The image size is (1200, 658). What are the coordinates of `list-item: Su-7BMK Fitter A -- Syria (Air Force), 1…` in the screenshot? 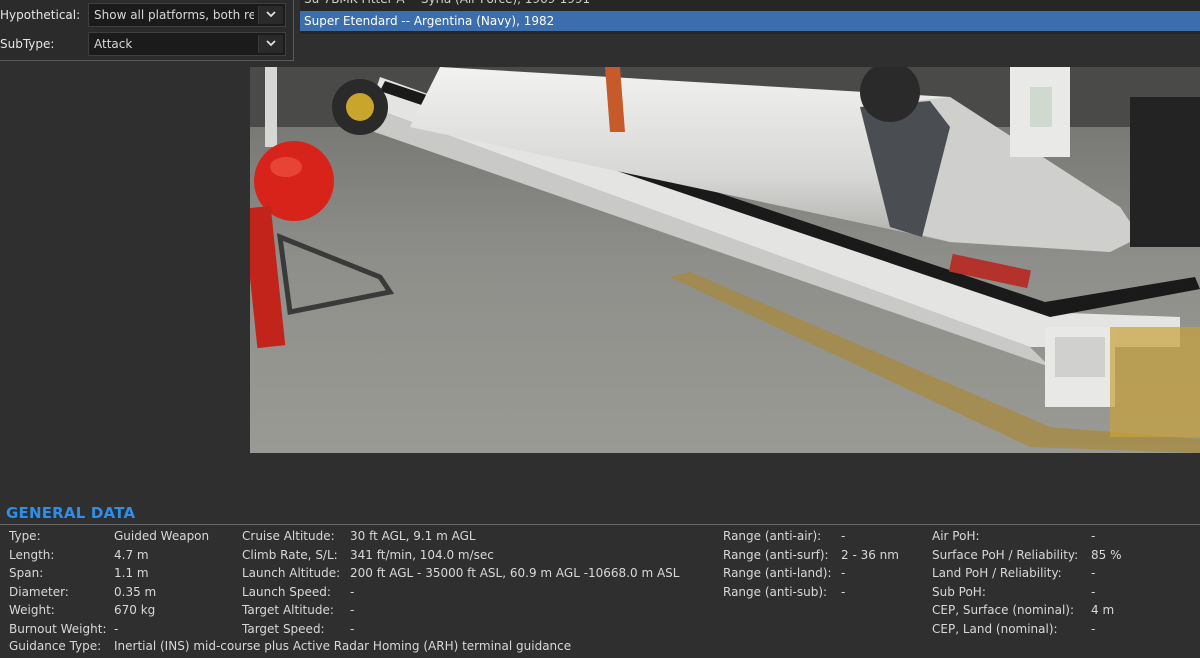 It's located at (750, 4).